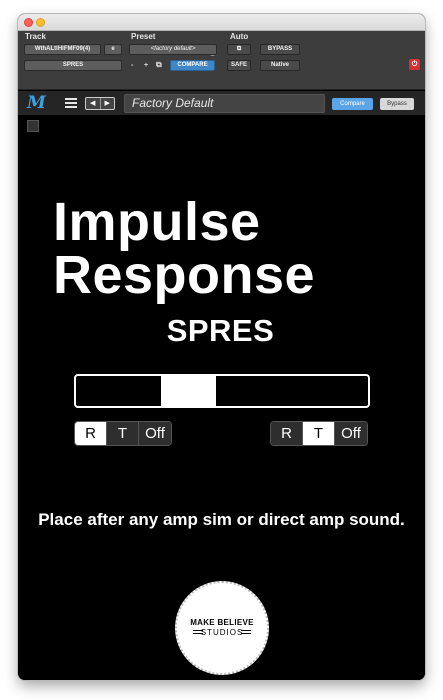  I want to click on copy-icon: ⧉, so click(159, 64).